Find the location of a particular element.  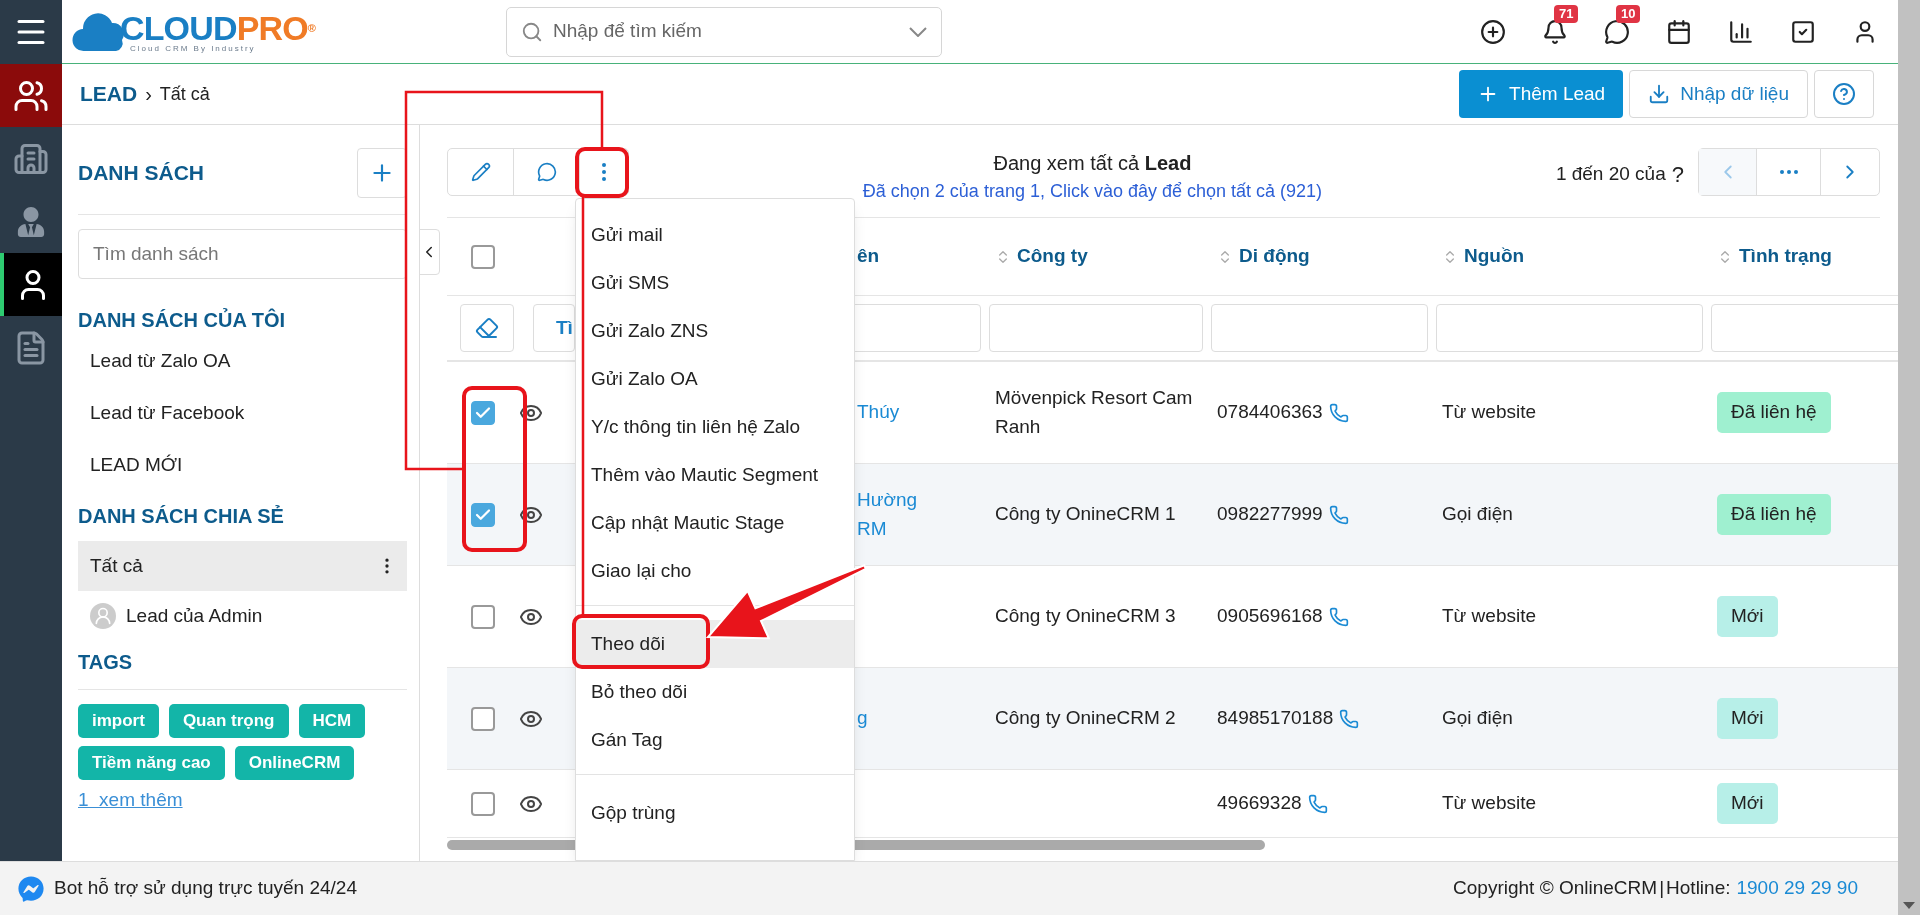

download-icon is located at coordinates (1659, 94).